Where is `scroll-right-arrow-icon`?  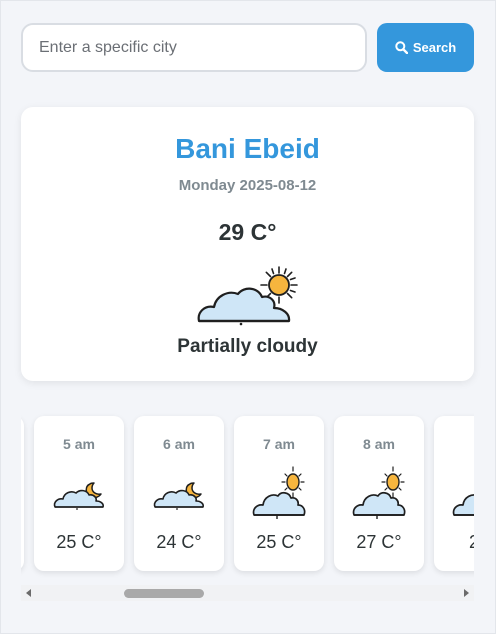 scroll-right-arrow-icon is located at coordinates (466, 593).